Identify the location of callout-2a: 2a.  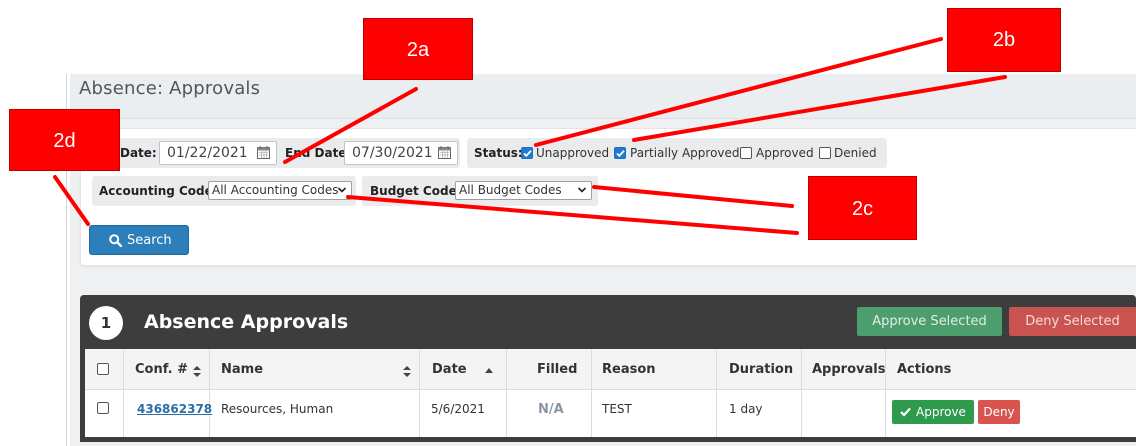
(418, 49).